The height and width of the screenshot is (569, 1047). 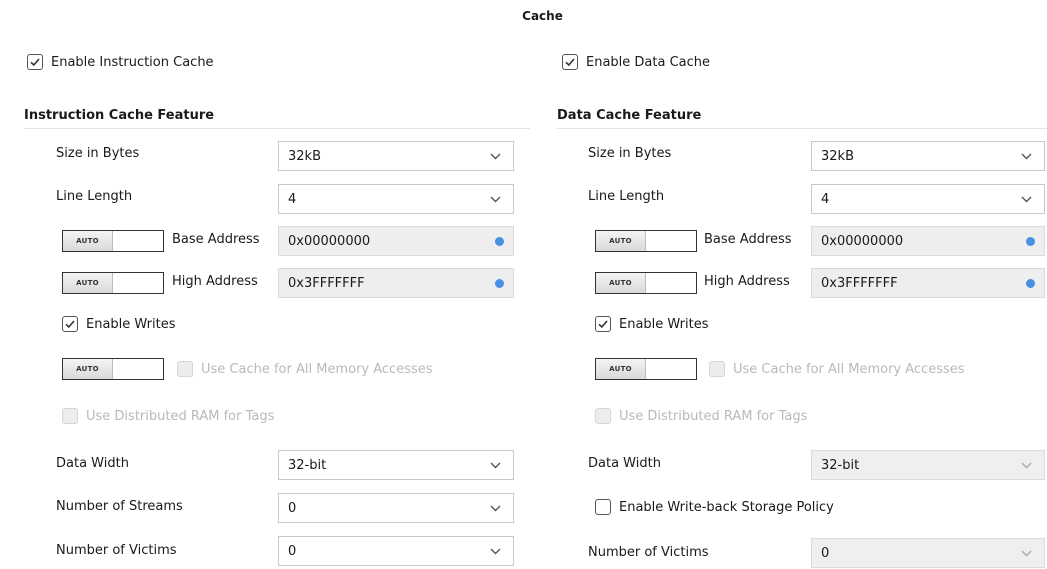 What do you see at coordinates (928, 241) in the screenshot?
I see `dcache-base-address-field: 0x00000000` at bounding box center [928, 241].